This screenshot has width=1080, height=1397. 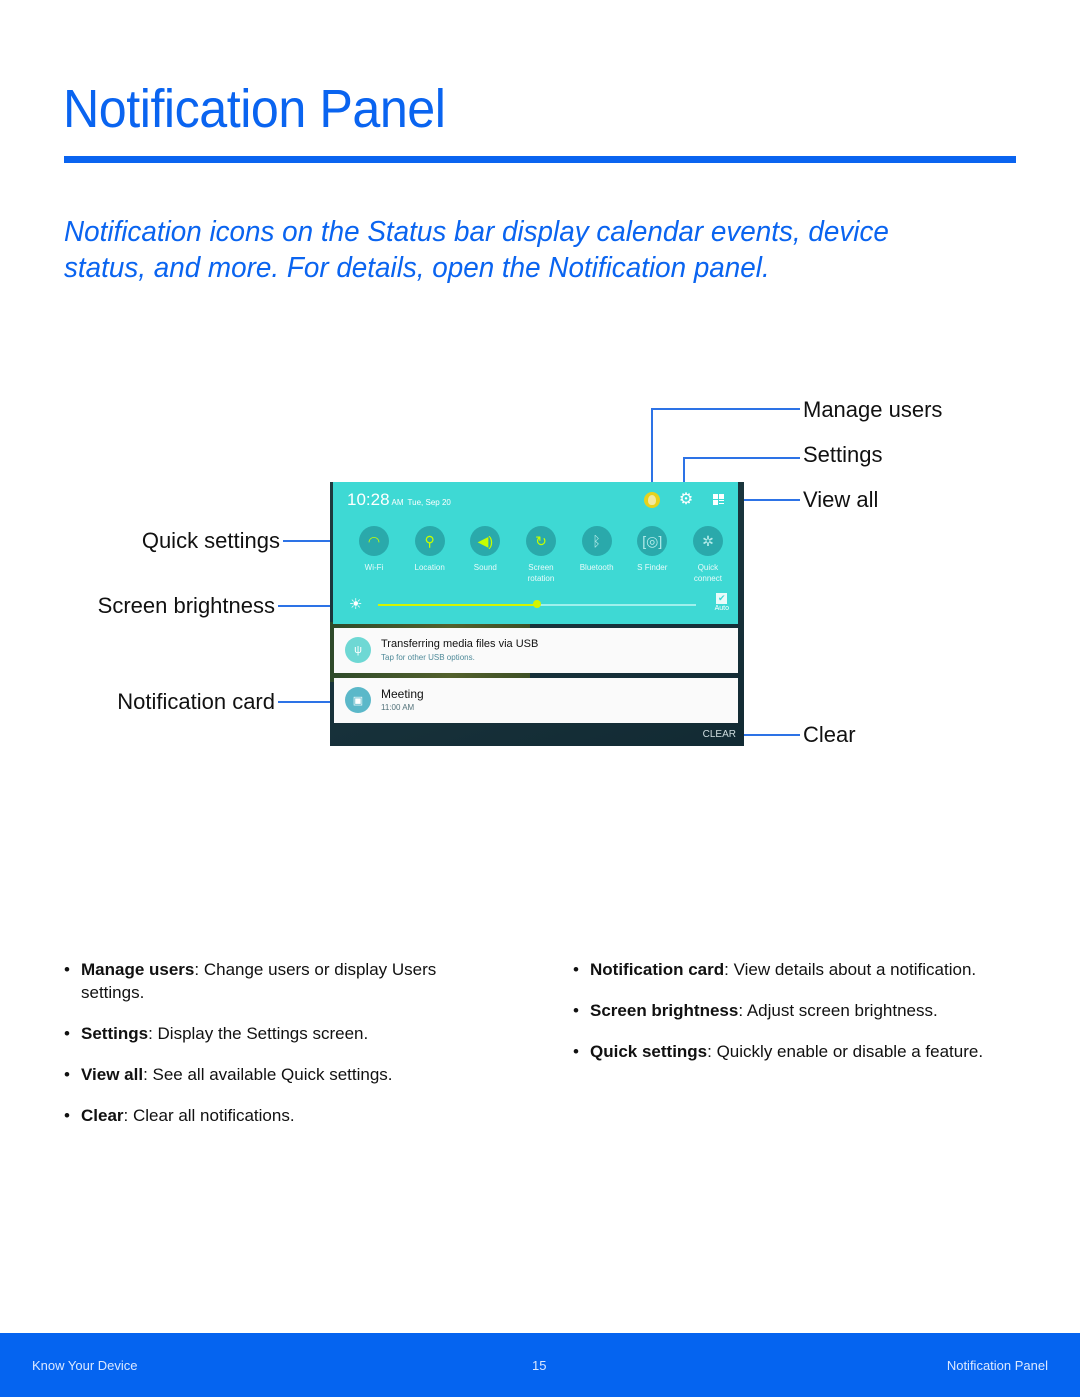 I want to click on tile-screen-rotation: ↻ Screen rotation, so click(x=541, y=555).